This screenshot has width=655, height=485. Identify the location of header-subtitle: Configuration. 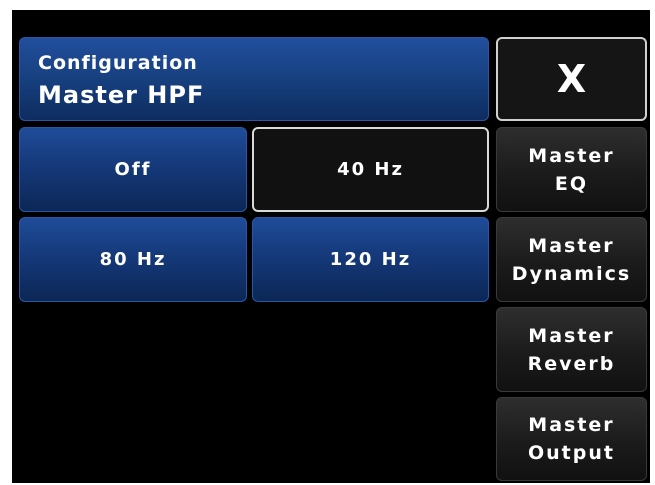
(118, 63).